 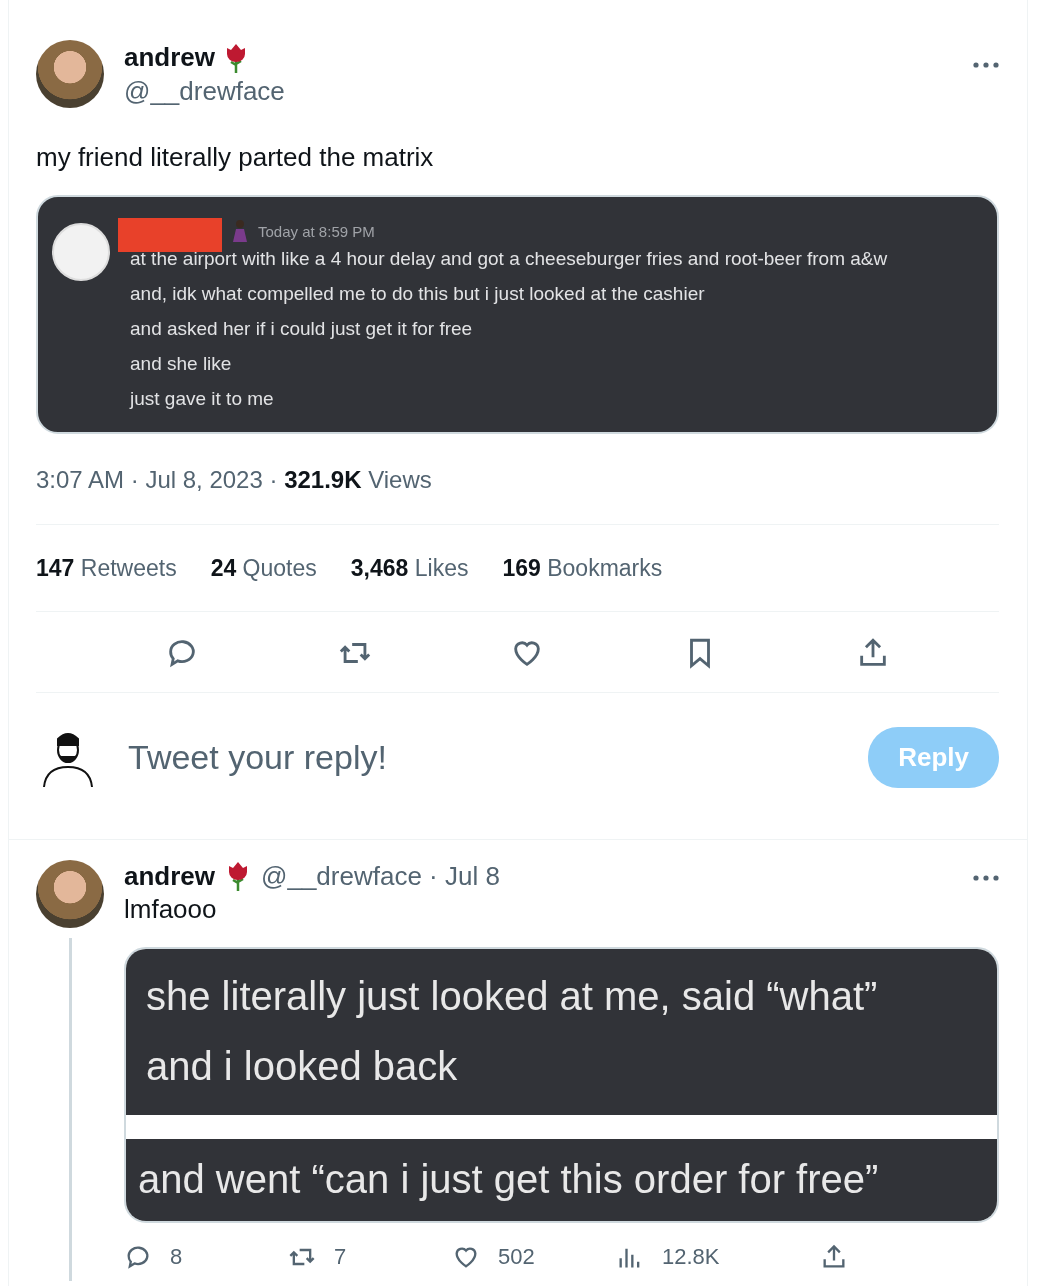 What do you see at coordinates (240, 231) in the screenshot?
I see `figure-icon` at bounding box center [240, 231].